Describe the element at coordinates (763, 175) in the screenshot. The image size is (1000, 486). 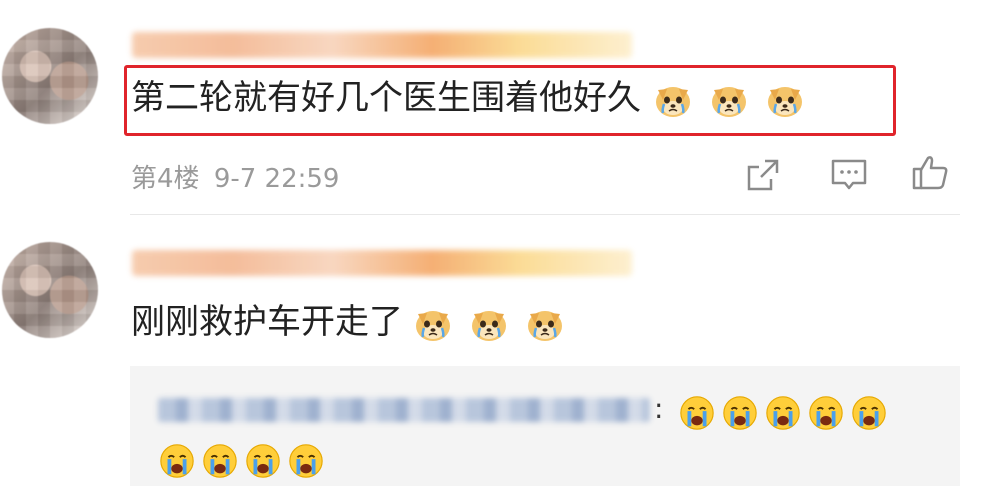
I see `share-icon` at that location.